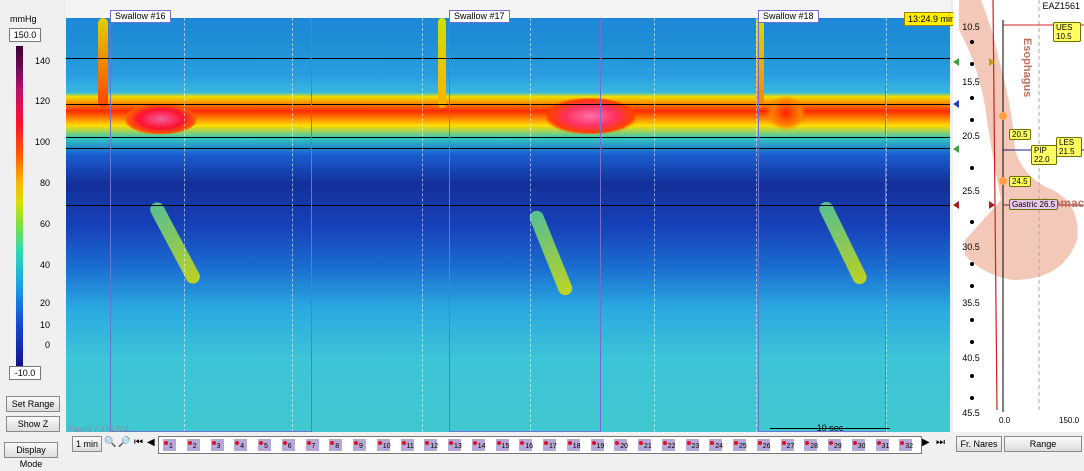  What do you see at coordinates (1069, 147) in the screenshot?
I see `les-tag: LES 21.5` at bounding box center [1069, 147].